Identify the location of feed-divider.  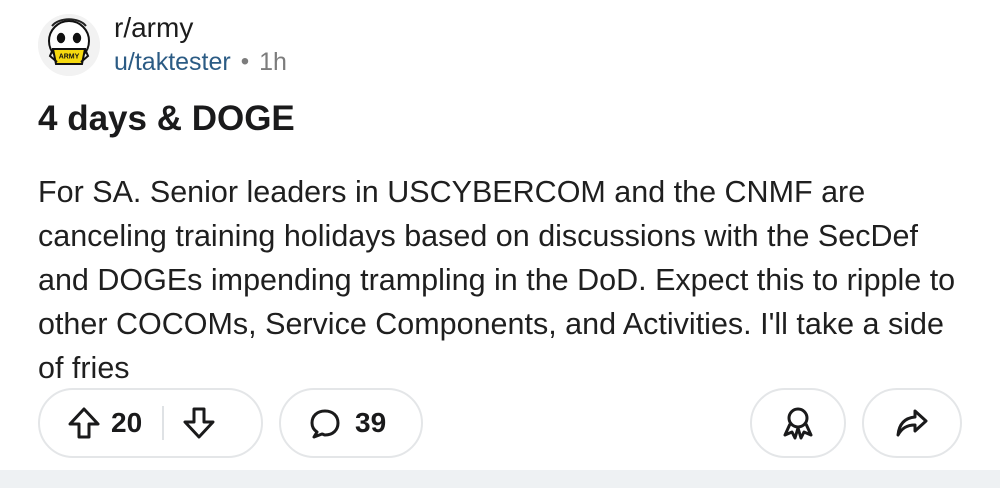
(500, 479).